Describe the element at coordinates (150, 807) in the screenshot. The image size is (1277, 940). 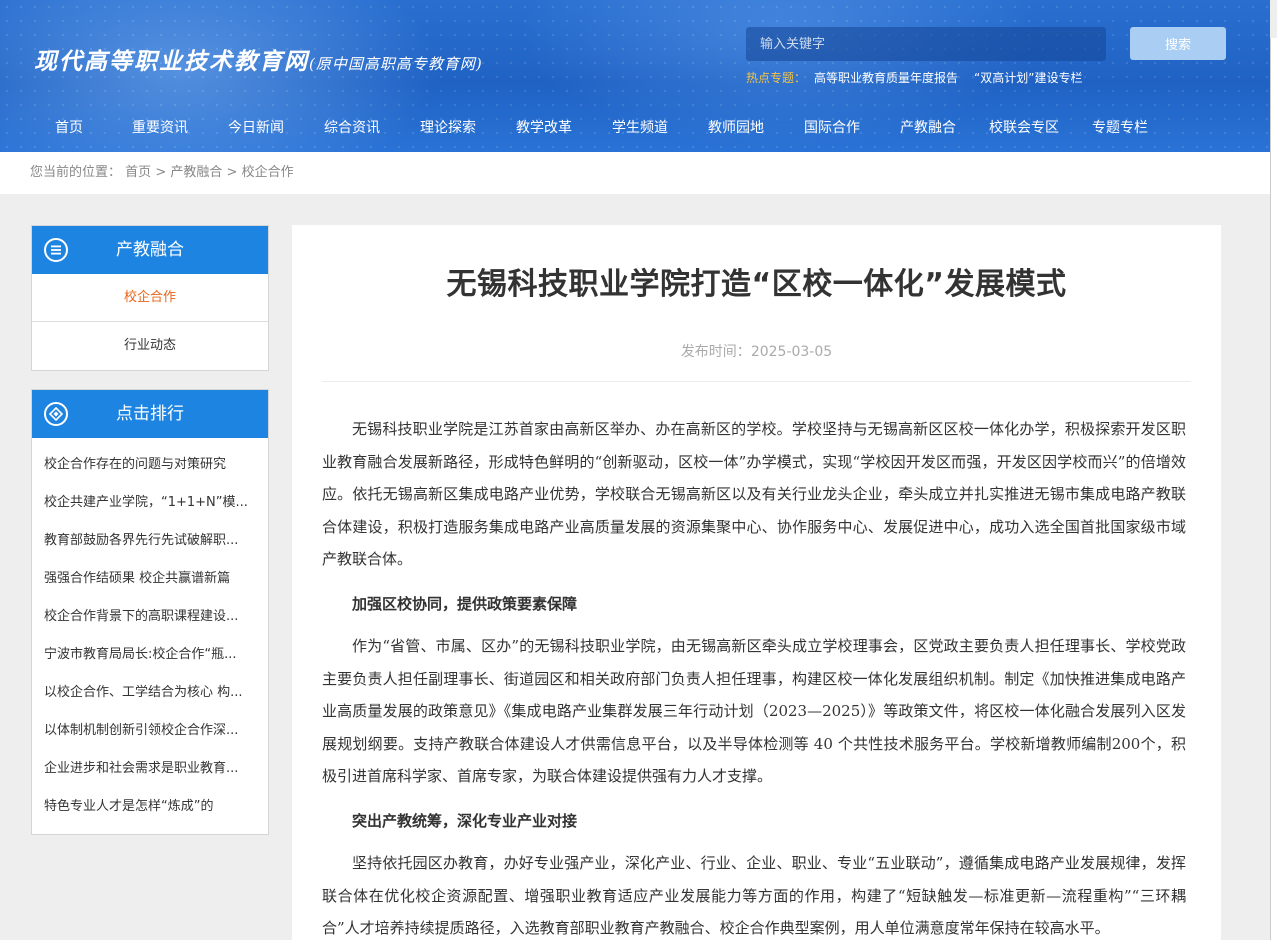
I see `ranking-item: 特色专业人才是怎样“炼成”的` at that location.